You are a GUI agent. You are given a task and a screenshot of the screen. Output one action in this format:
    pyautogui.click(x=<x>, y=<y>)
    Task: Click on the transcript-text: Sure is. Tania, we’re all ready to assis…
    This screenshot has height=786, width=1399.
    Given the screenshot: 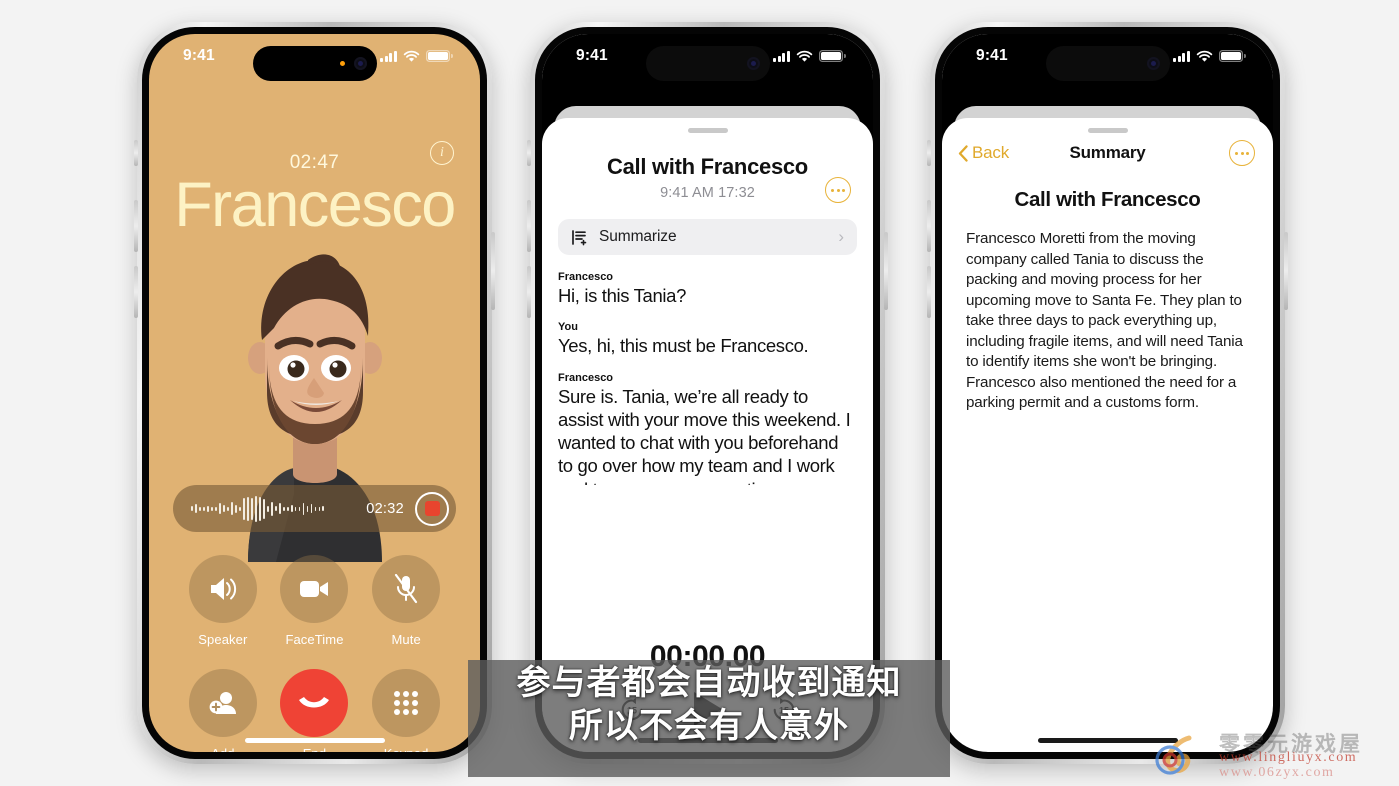 What is the action you would take?
    pyautogui.click(x=704, y=435)
    